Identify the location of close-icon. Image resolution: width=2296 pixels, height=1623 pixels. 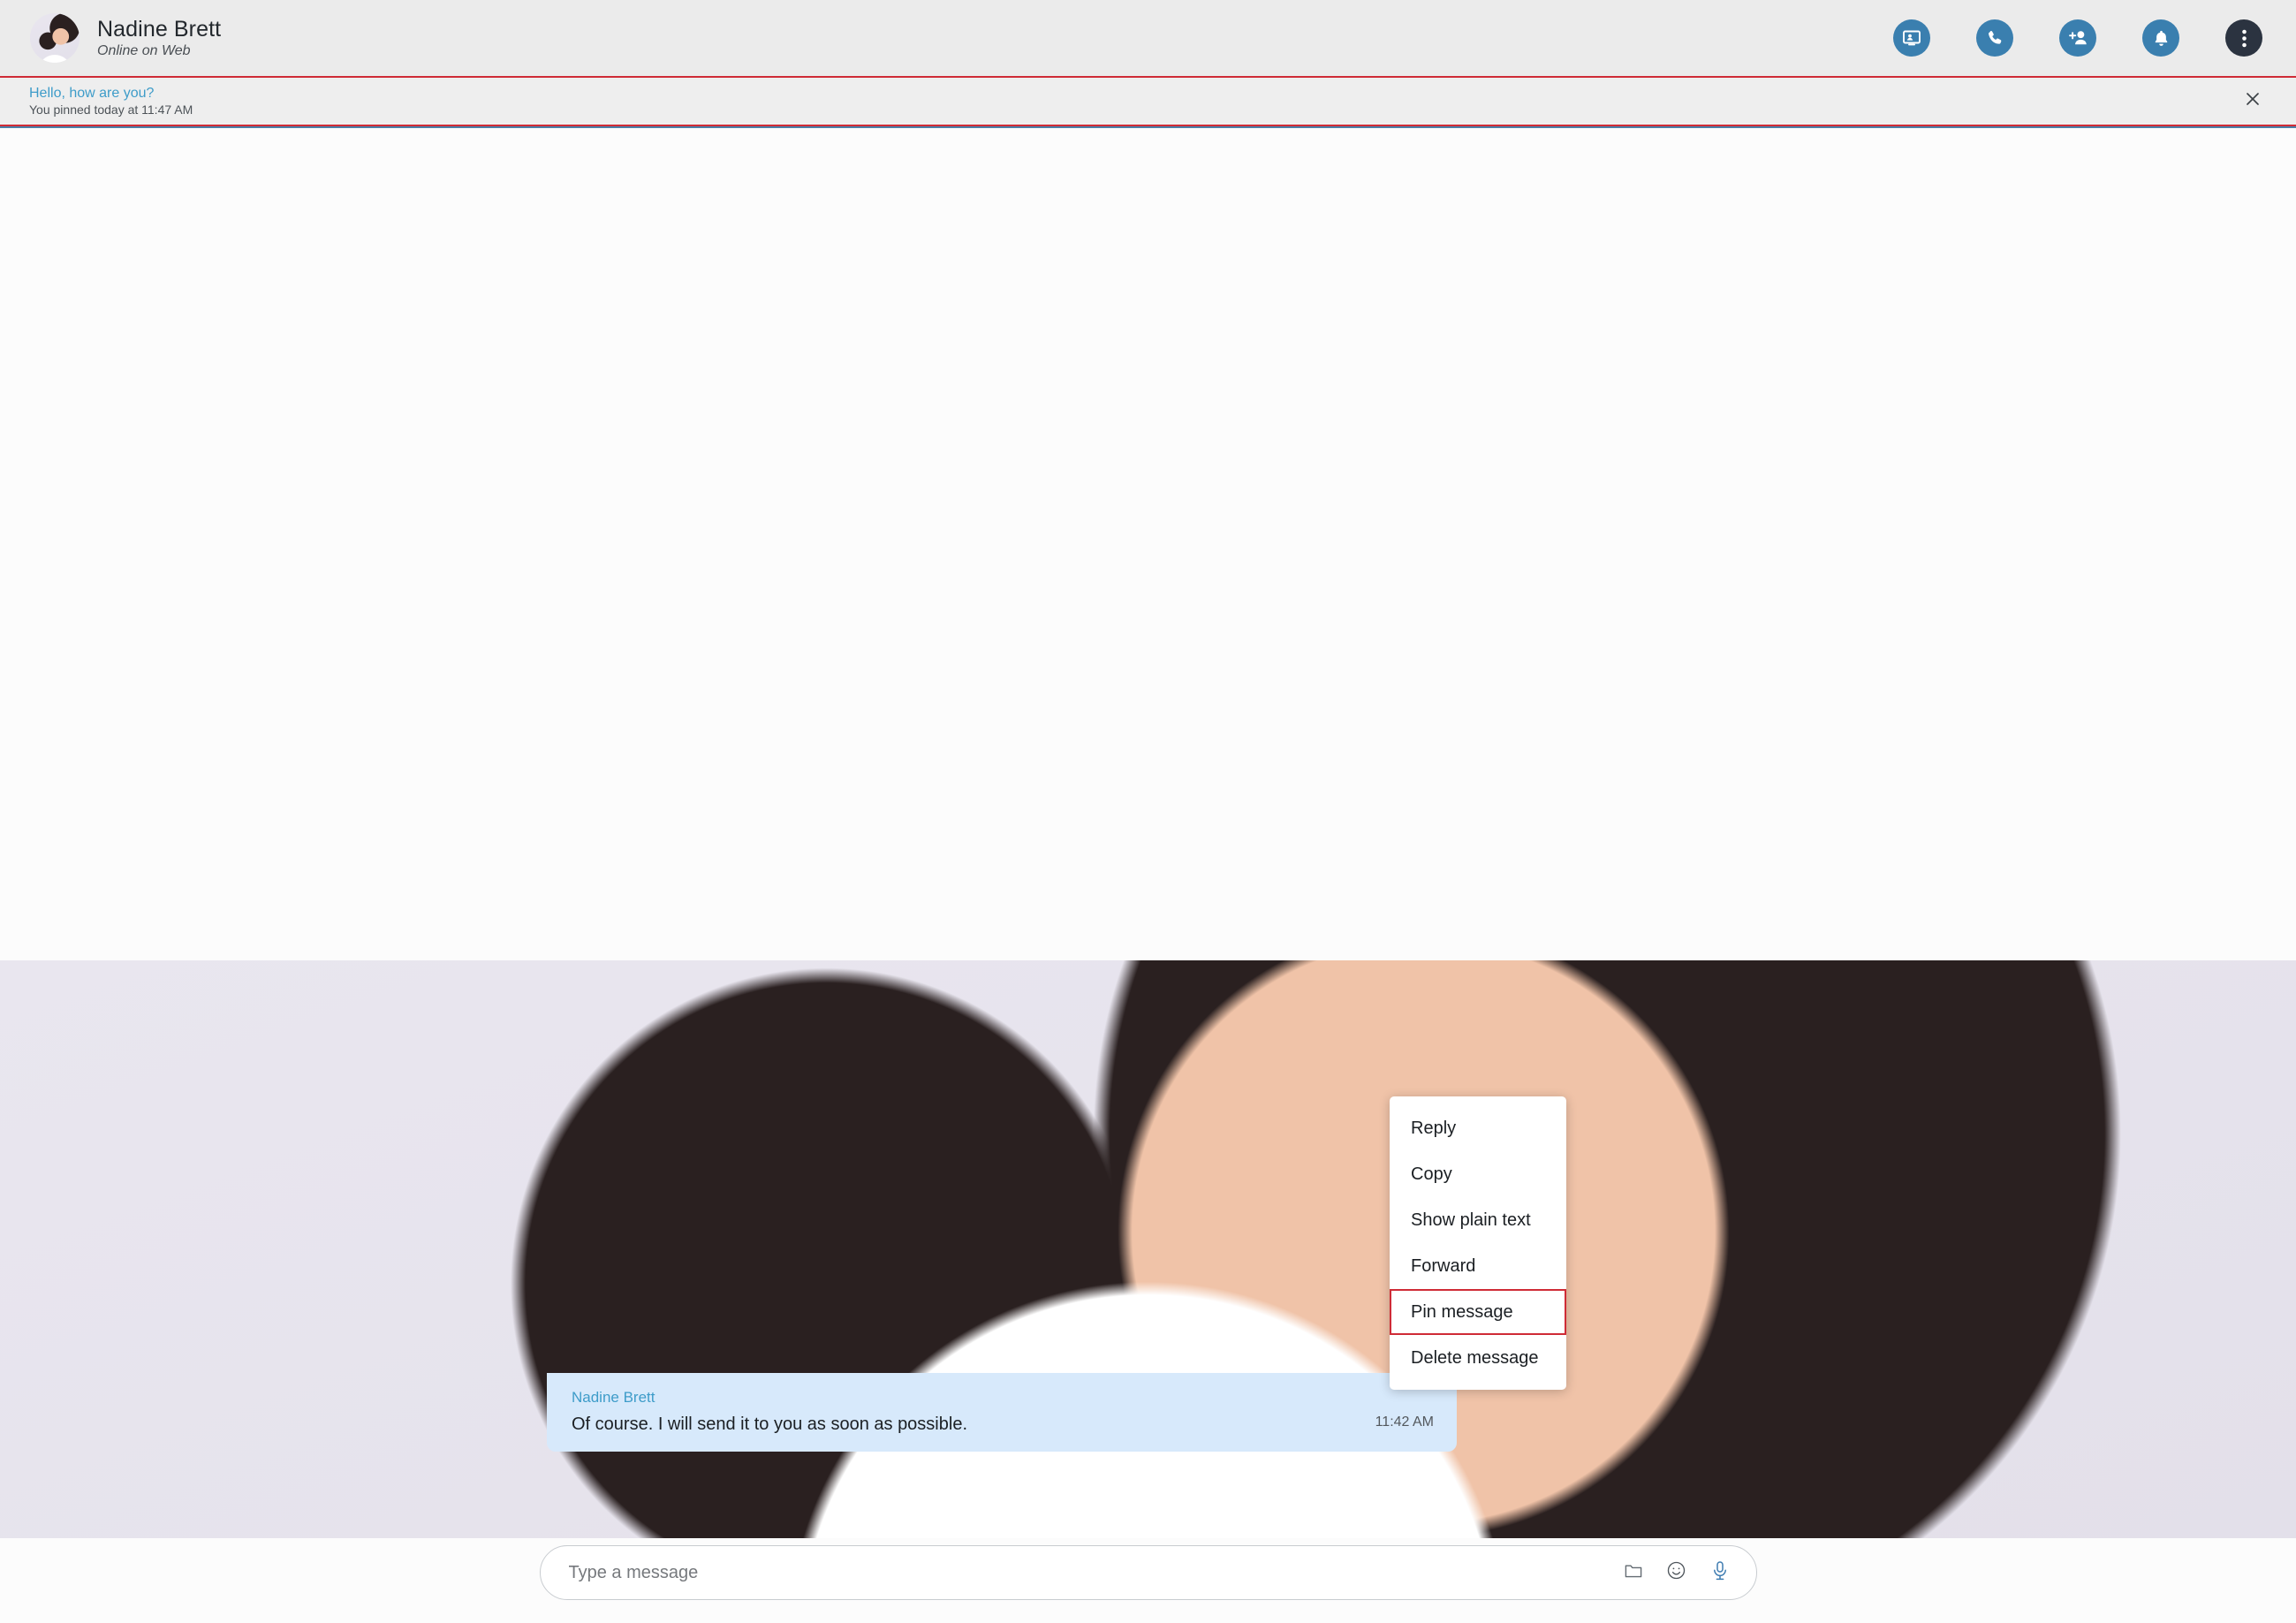
(2253, 101).